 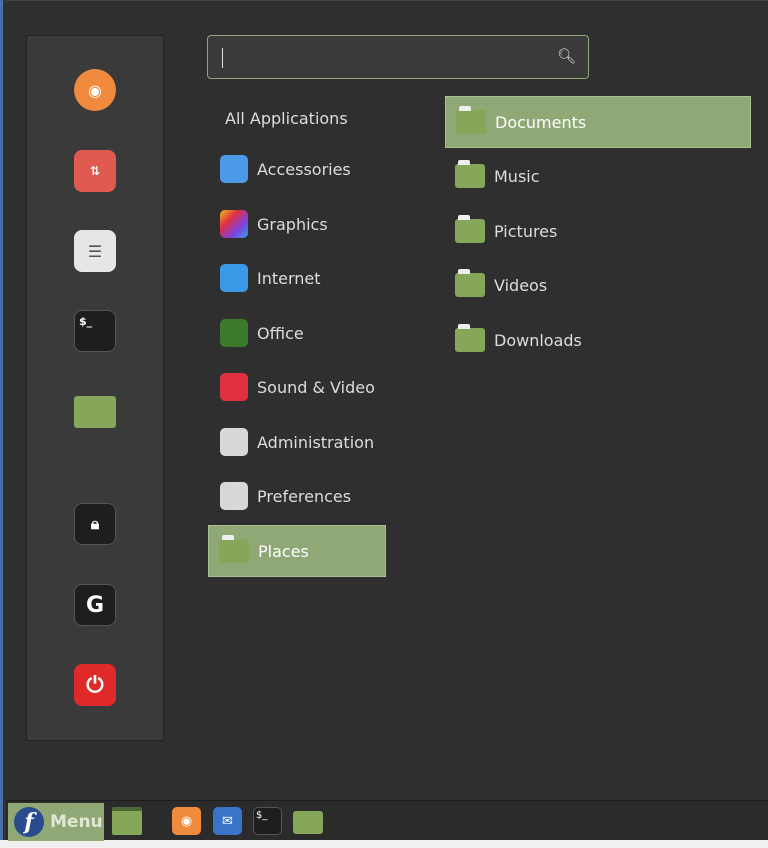 I want to click on category-label: Internet, so click(x=289, y=278).